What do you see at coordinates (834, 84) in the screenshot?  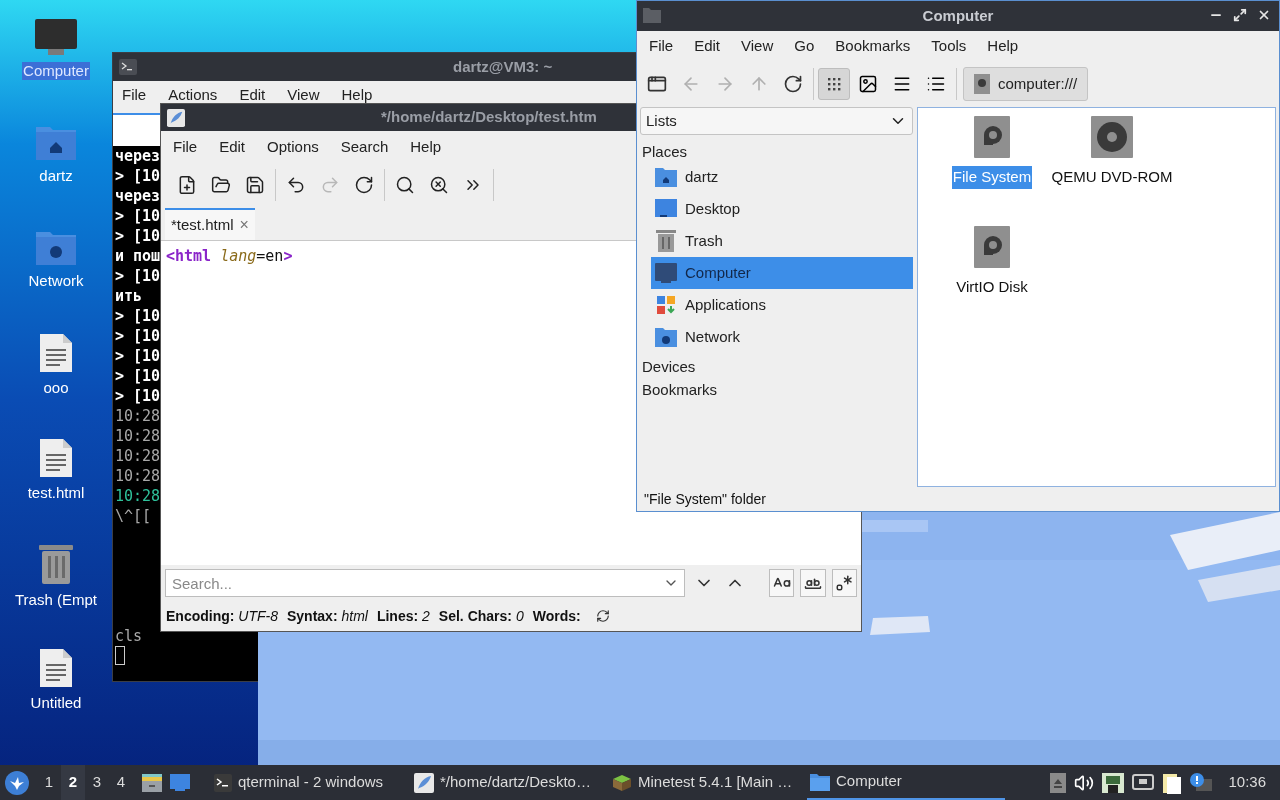 I see `view-mode-button` at bounding box center [834, 84].